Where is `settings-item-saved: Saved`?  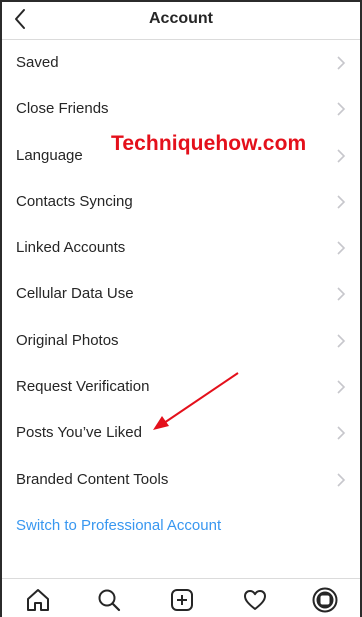
settings-item-saved: Saved is located at coordinates (181, 63).